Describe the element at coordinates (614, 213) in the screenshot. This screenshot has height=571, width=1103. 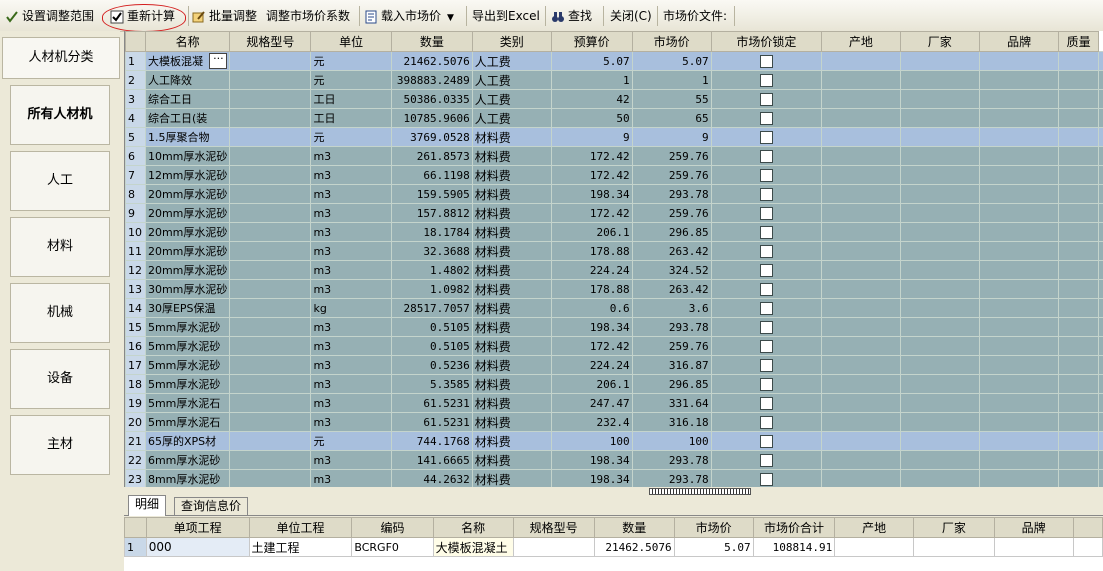
I see `table-row: 9 20mm厚水泥砂 m3 157.8812 材料费 172.42 259.76` at that location.